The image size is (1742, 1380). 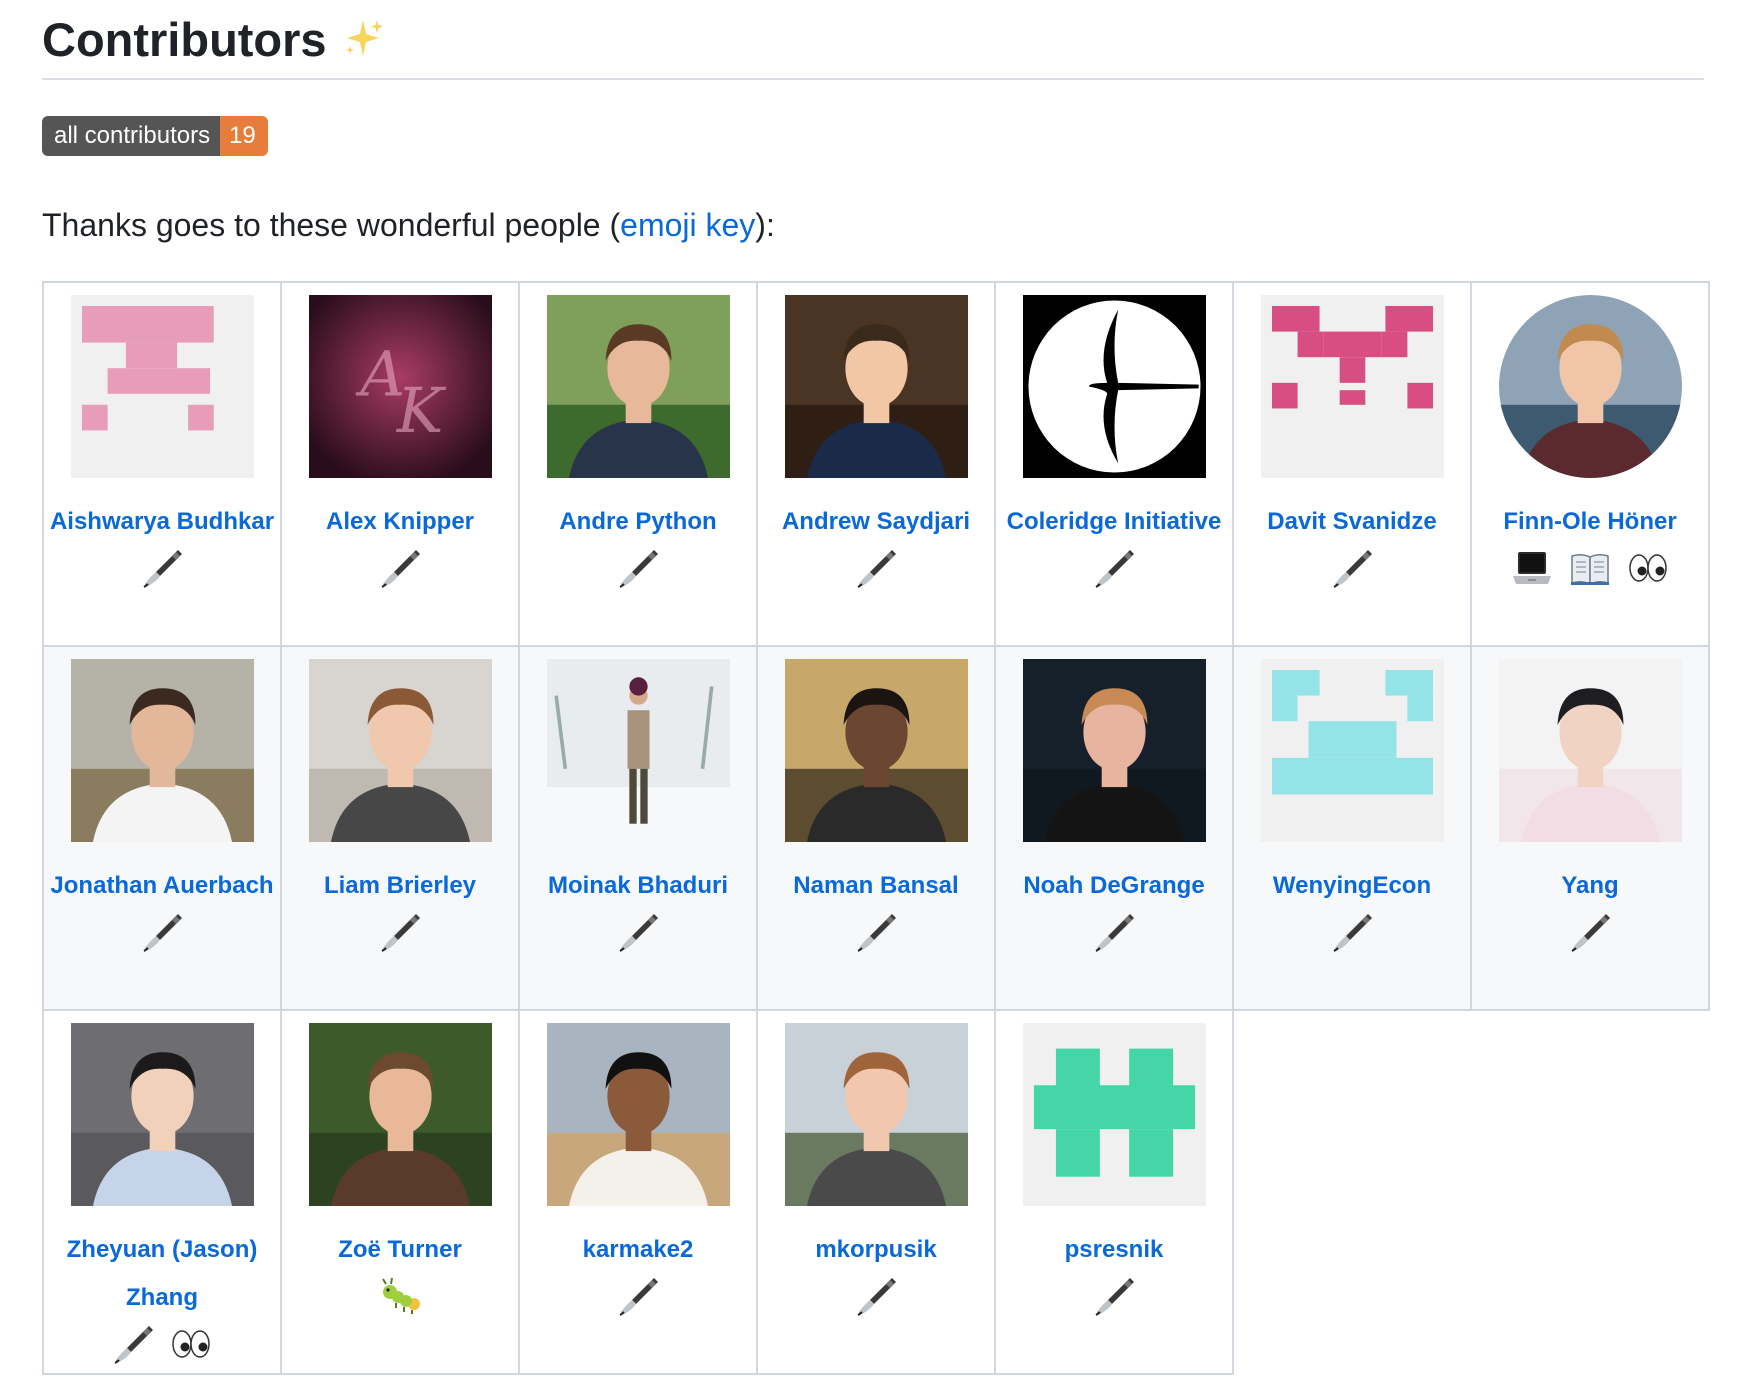 I want to click on contributor-cell: Naman Bansal, so click(x=876, y=828).